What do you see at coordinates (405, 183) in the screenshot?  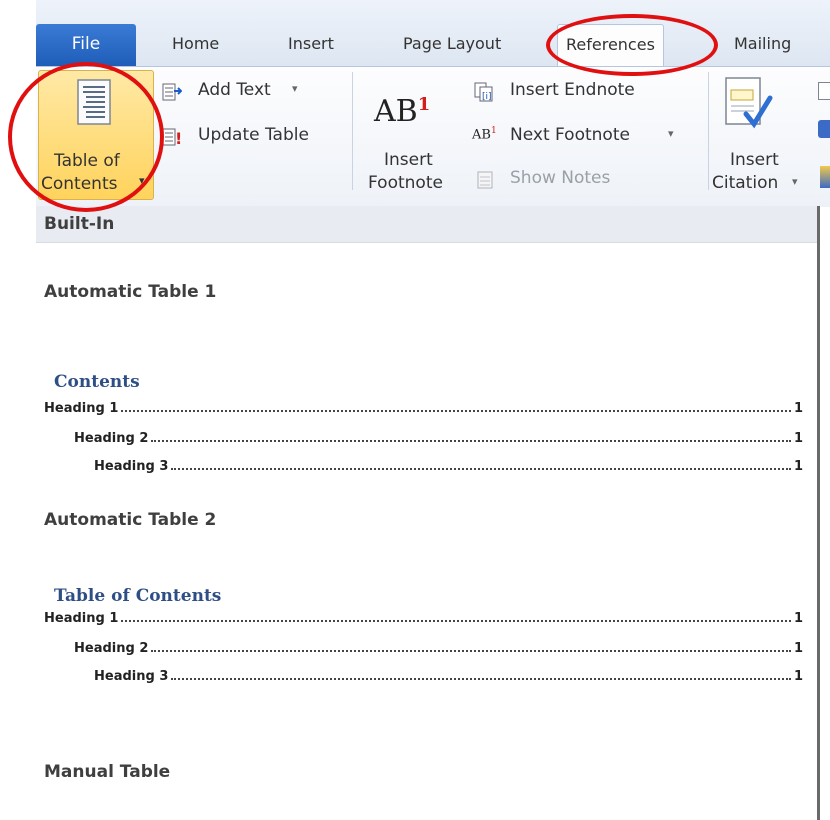 I see `insert-footnote-line2: Footnote` at bounding box center [405, 183].